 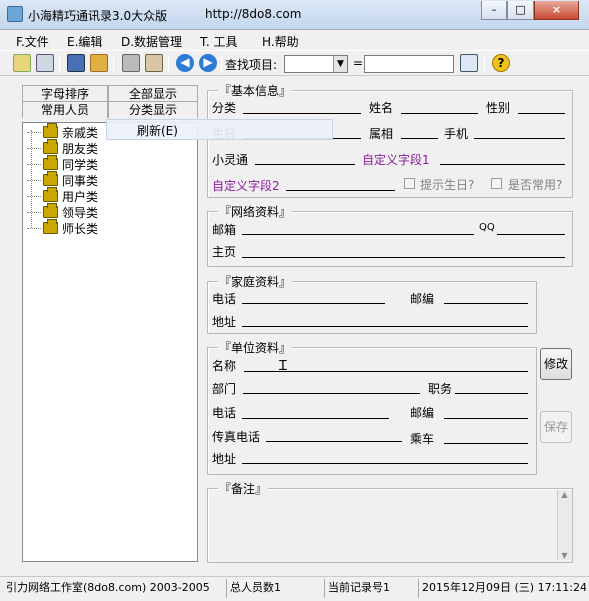 What do you see at coordinates (22, 63) in the screenshot?
I see `new-icon` at bounding box center [22, 63].